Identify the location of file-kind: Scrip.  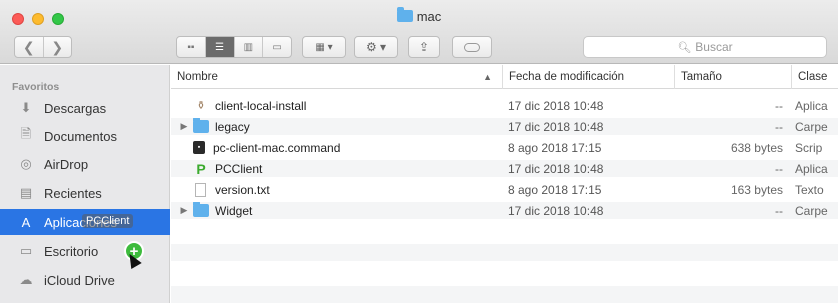
(809, 147).